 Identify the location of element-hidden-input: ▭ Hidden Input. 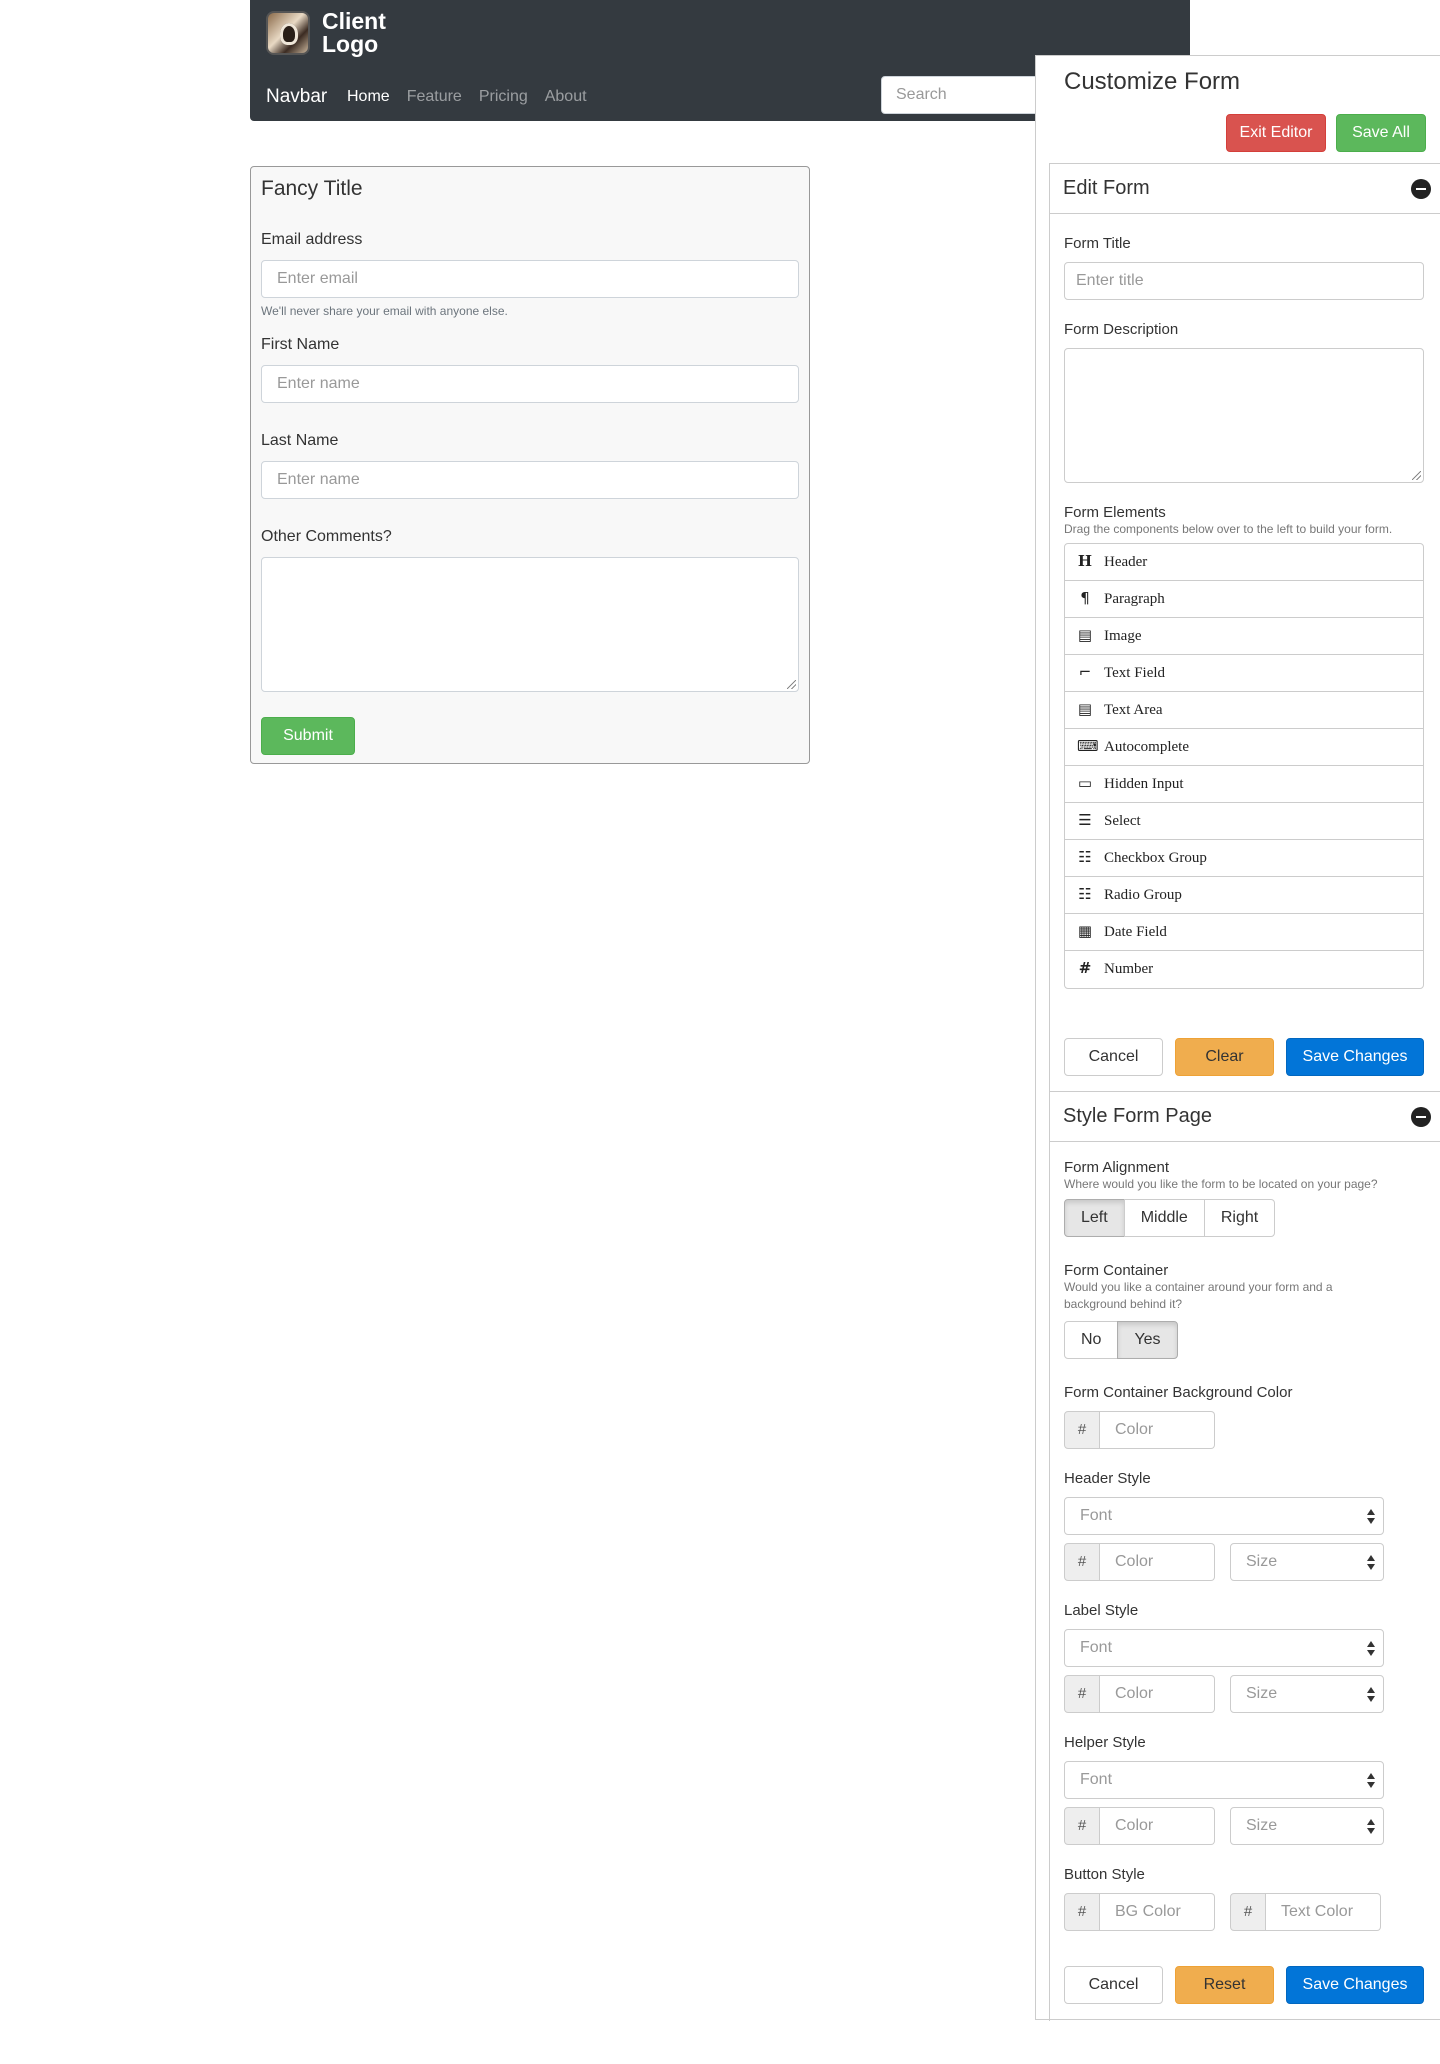
(1244, 784).